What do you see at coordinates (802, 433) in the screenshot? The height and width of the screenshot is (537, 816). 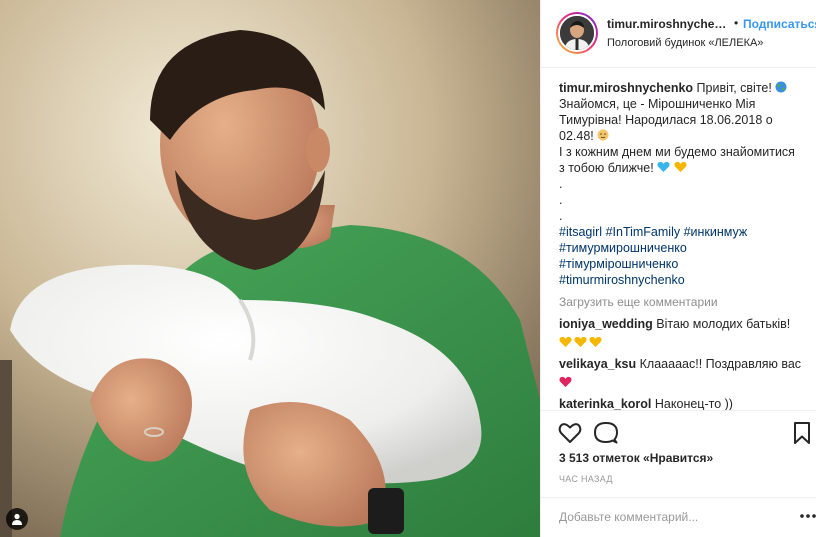 I see `bookmark-icon` at bounding box center [802, 433].